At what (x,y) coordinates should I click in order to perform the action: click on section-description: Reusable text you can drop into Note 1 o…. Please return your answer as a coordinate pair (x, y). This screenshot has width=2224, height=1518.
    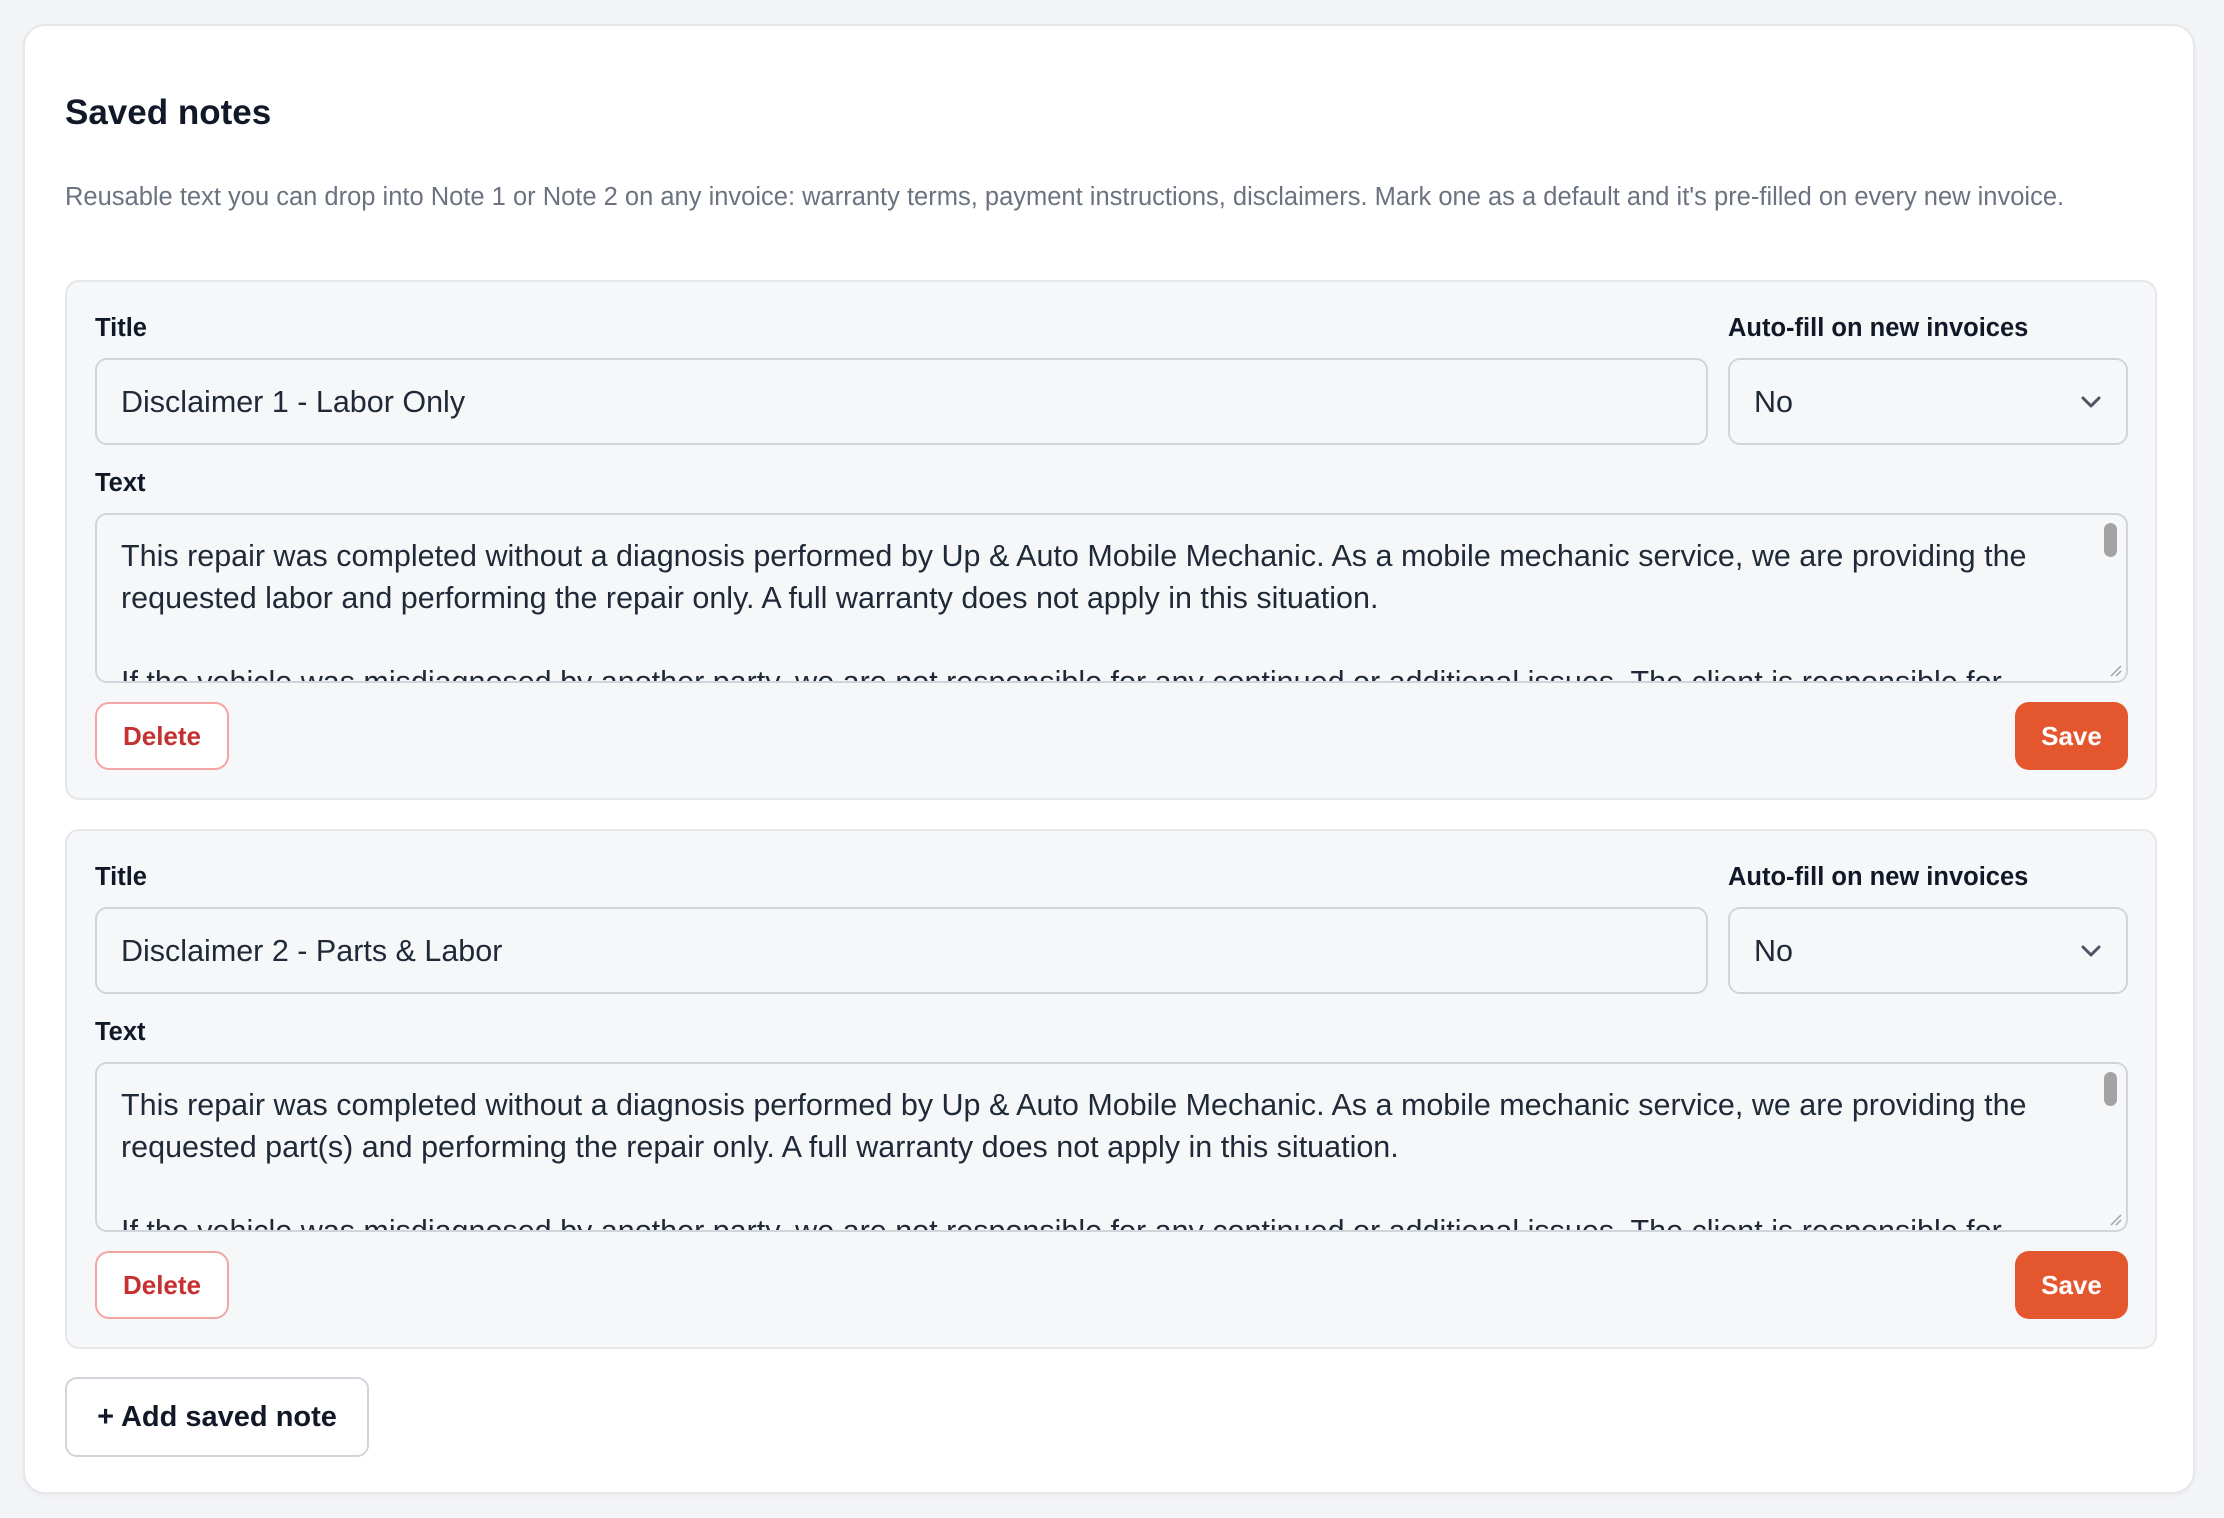
    Looking at the image, I should click on (1065, 197).